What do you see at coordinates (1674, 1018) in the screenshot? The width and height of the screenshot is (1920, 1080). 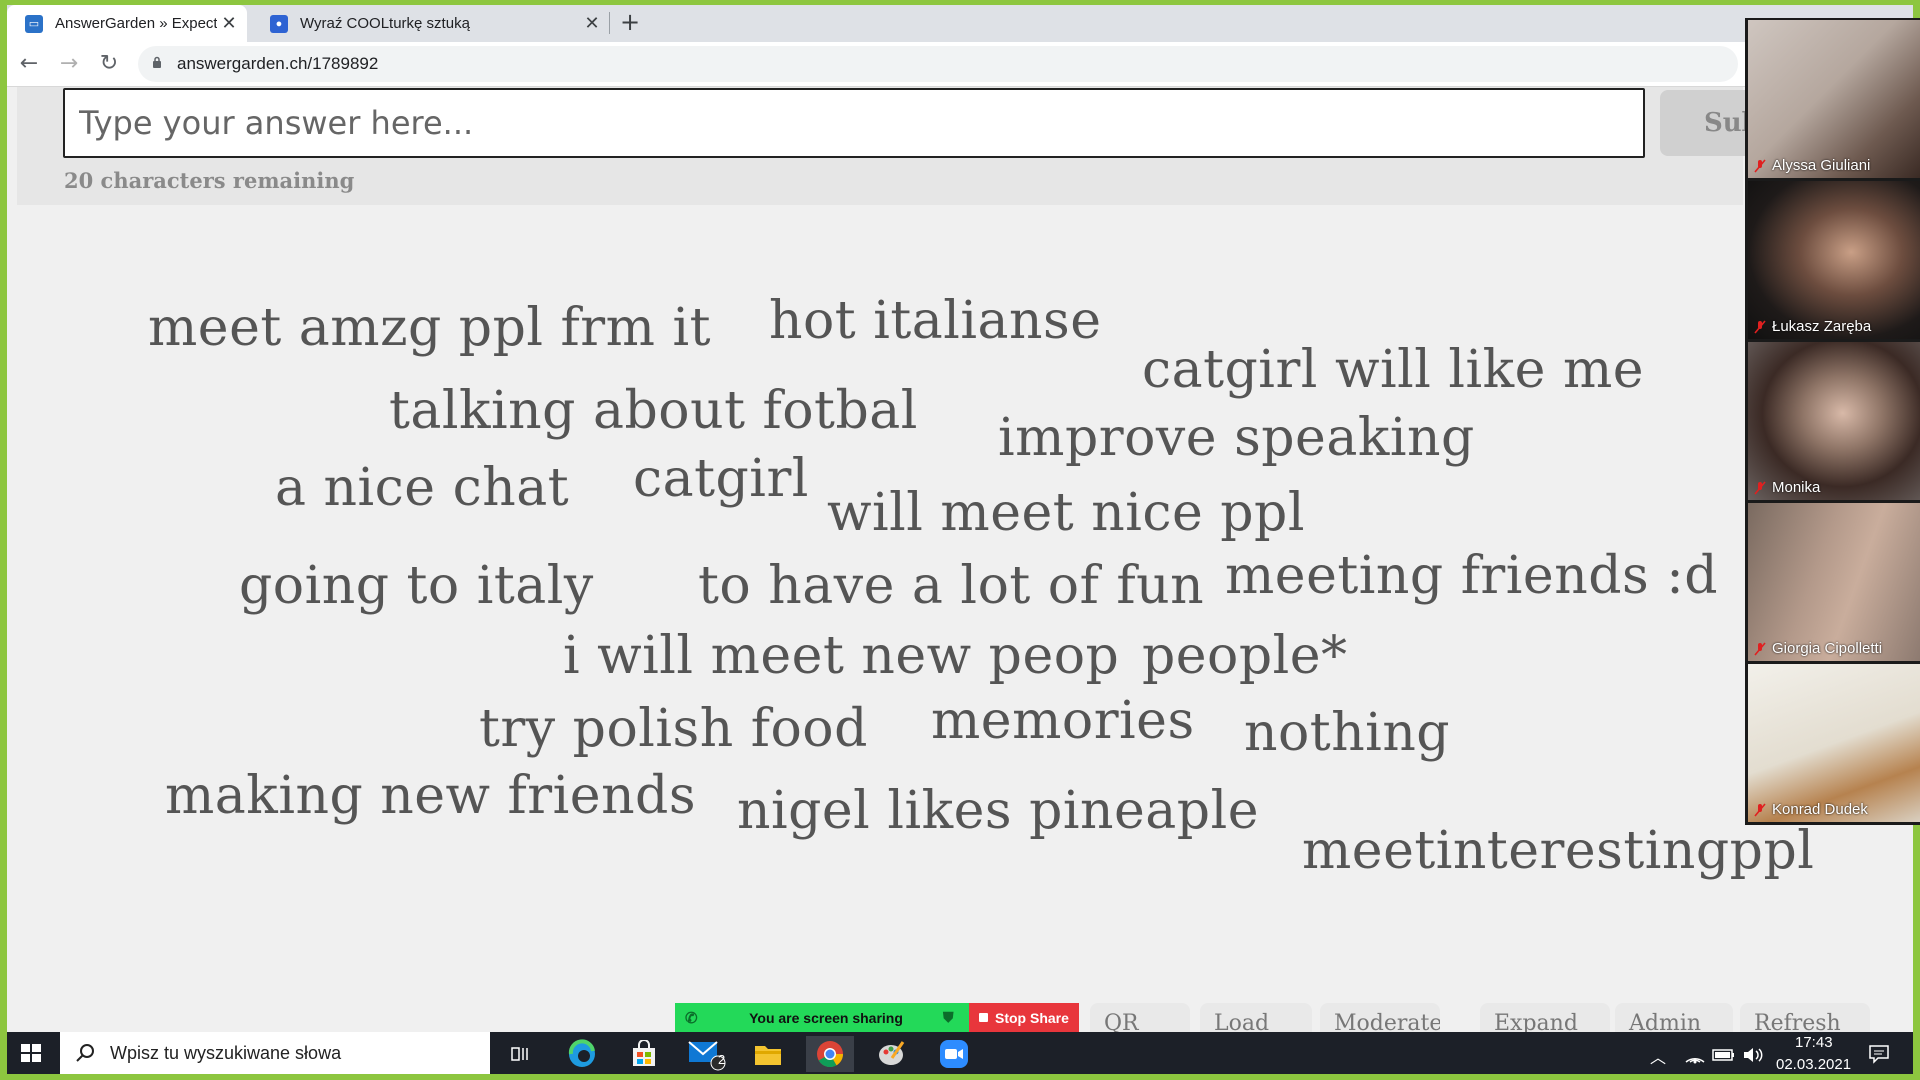 I see `admin-button: Admin` at bounding box center [1674, 1018].